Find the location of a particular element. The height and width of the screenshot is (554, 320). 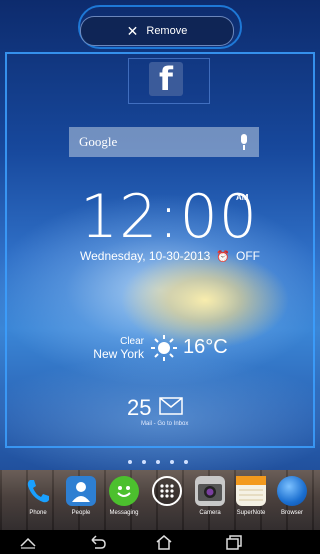

recent-apps-icon is located at coordinates (234, 542).